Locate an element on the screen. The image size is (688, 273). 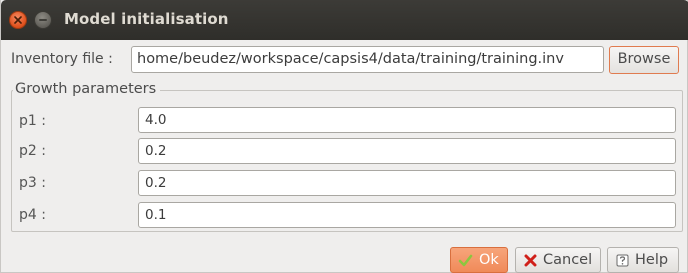
help-label: Help is located at coordinates (652, 260).